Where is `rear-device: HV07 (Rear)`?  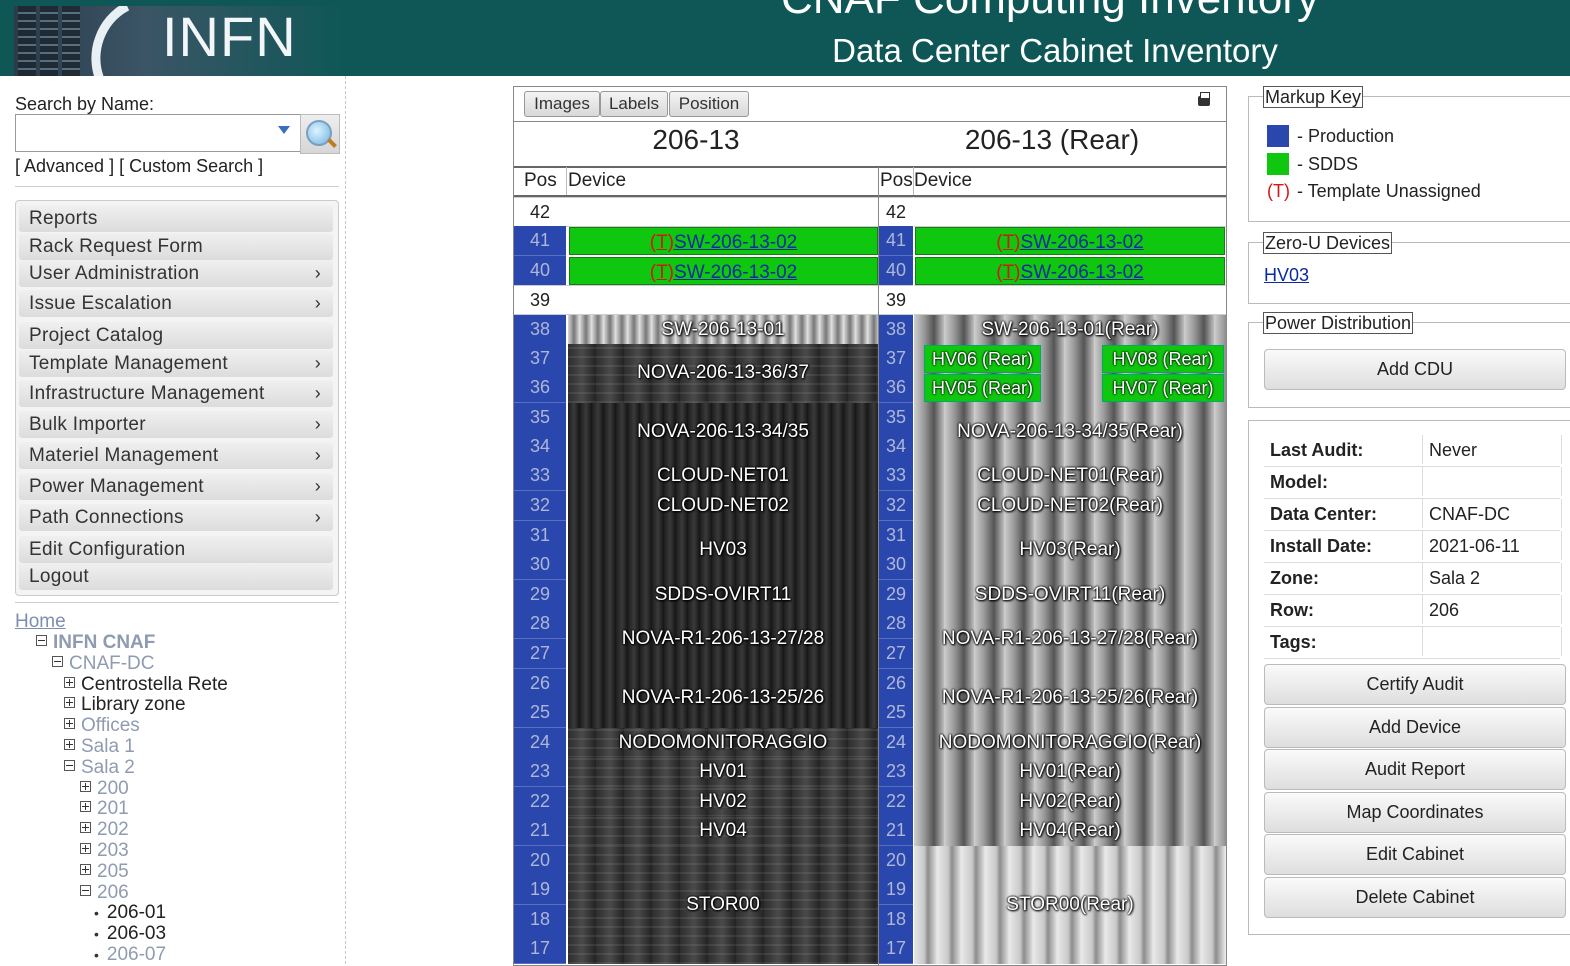
rear-device: HV07 (Rear) is located at coordinates (1163, 388).